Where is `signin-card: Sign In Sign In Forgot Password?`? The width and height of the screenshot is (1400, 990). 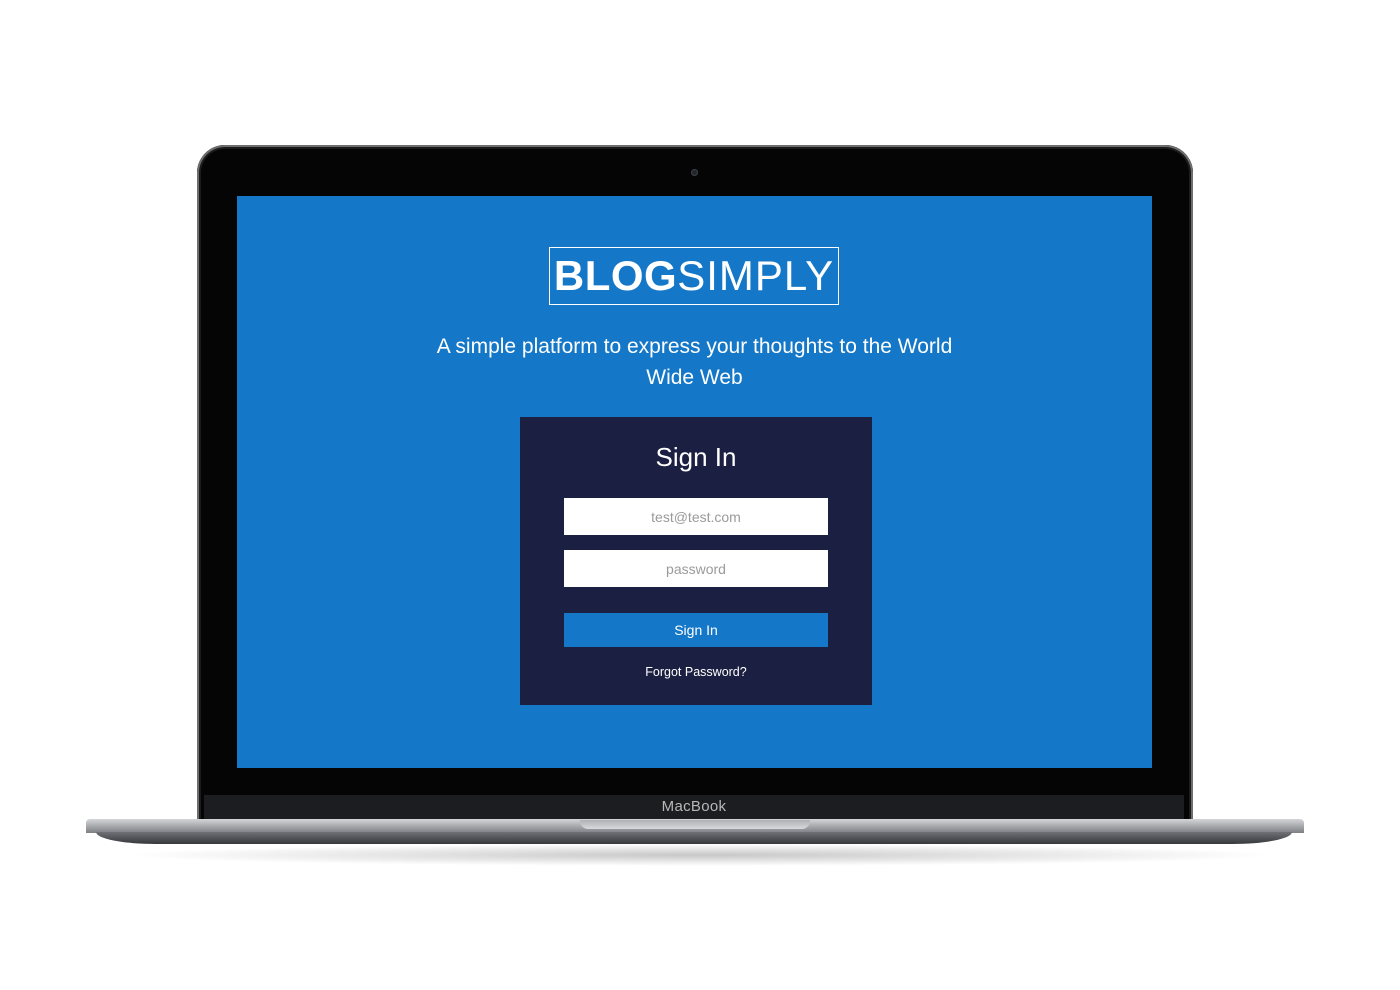 signin-card: Sign In Sign In Forgot Password? is located at coordinates (696, 561).